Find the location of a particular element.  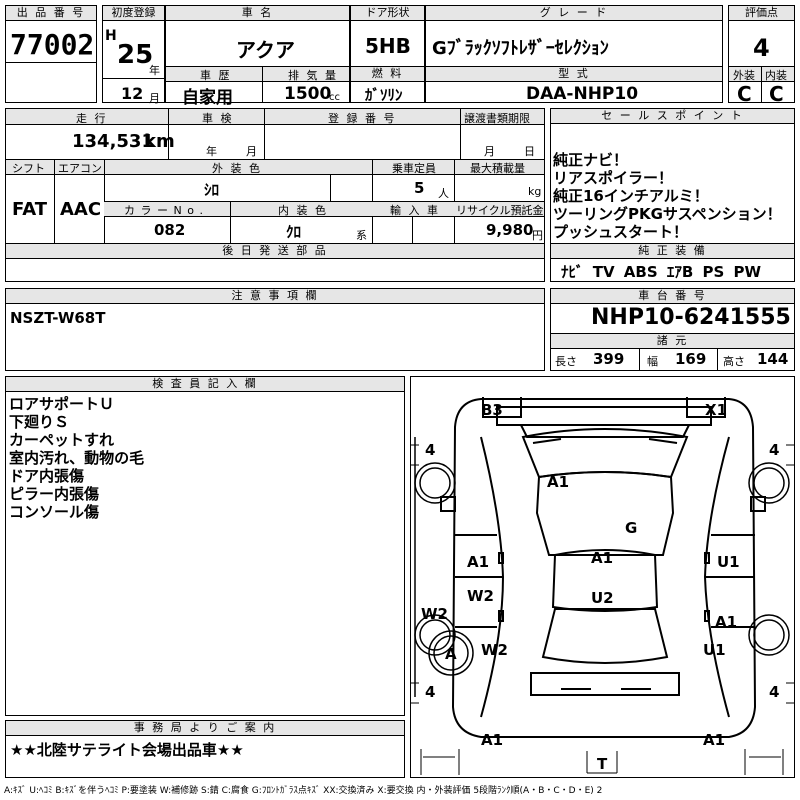

car-name-header: 車 名 is located at coordinates (257, 13).